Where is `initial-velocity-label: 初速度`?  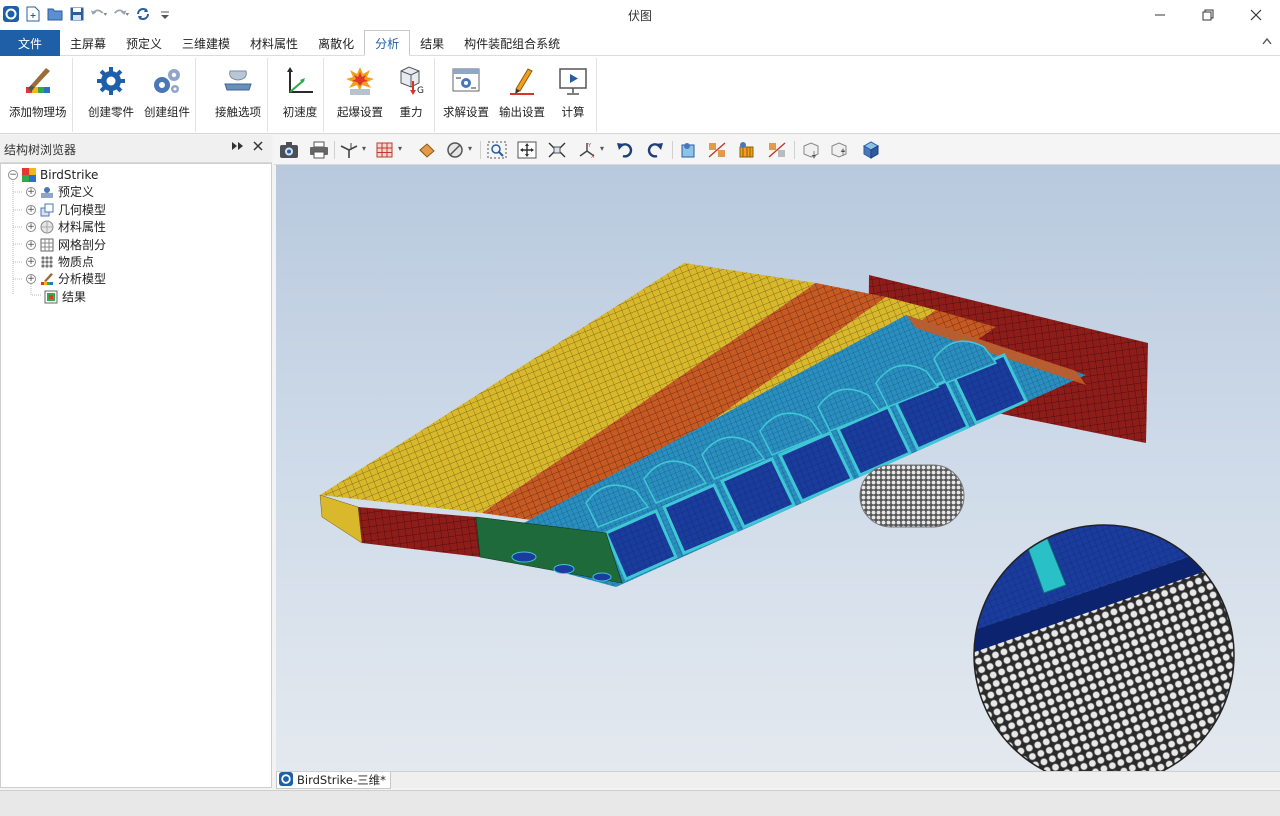
initial-velocity-label: 初速度 is located at coordinates (300, 112).